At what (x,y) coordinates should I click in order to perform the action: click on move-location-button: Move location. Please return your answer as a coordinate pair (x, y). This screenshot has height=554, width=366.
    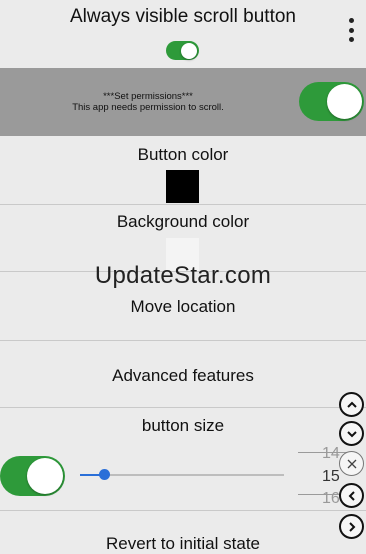
    Looking at the image, I should click on (183, 307).